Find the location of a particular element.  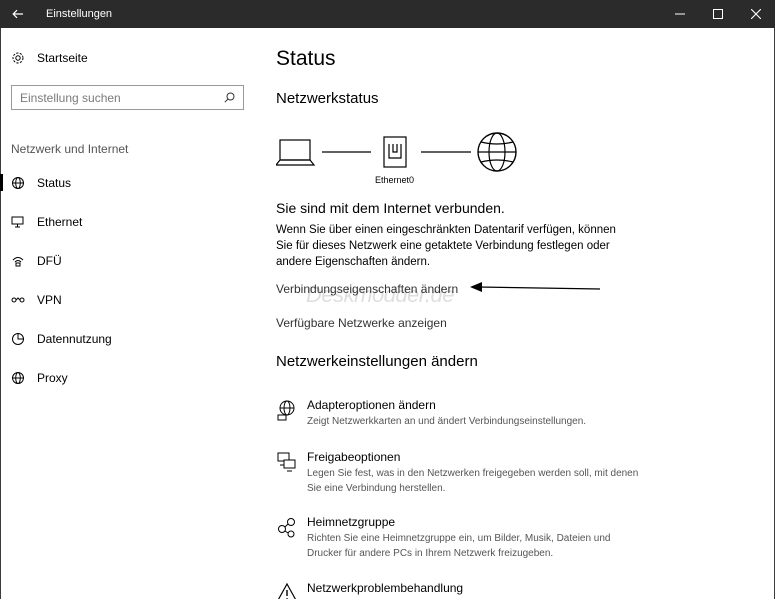

network-status-heading: Netzwerkstatus is located at coordinates (327, 98).